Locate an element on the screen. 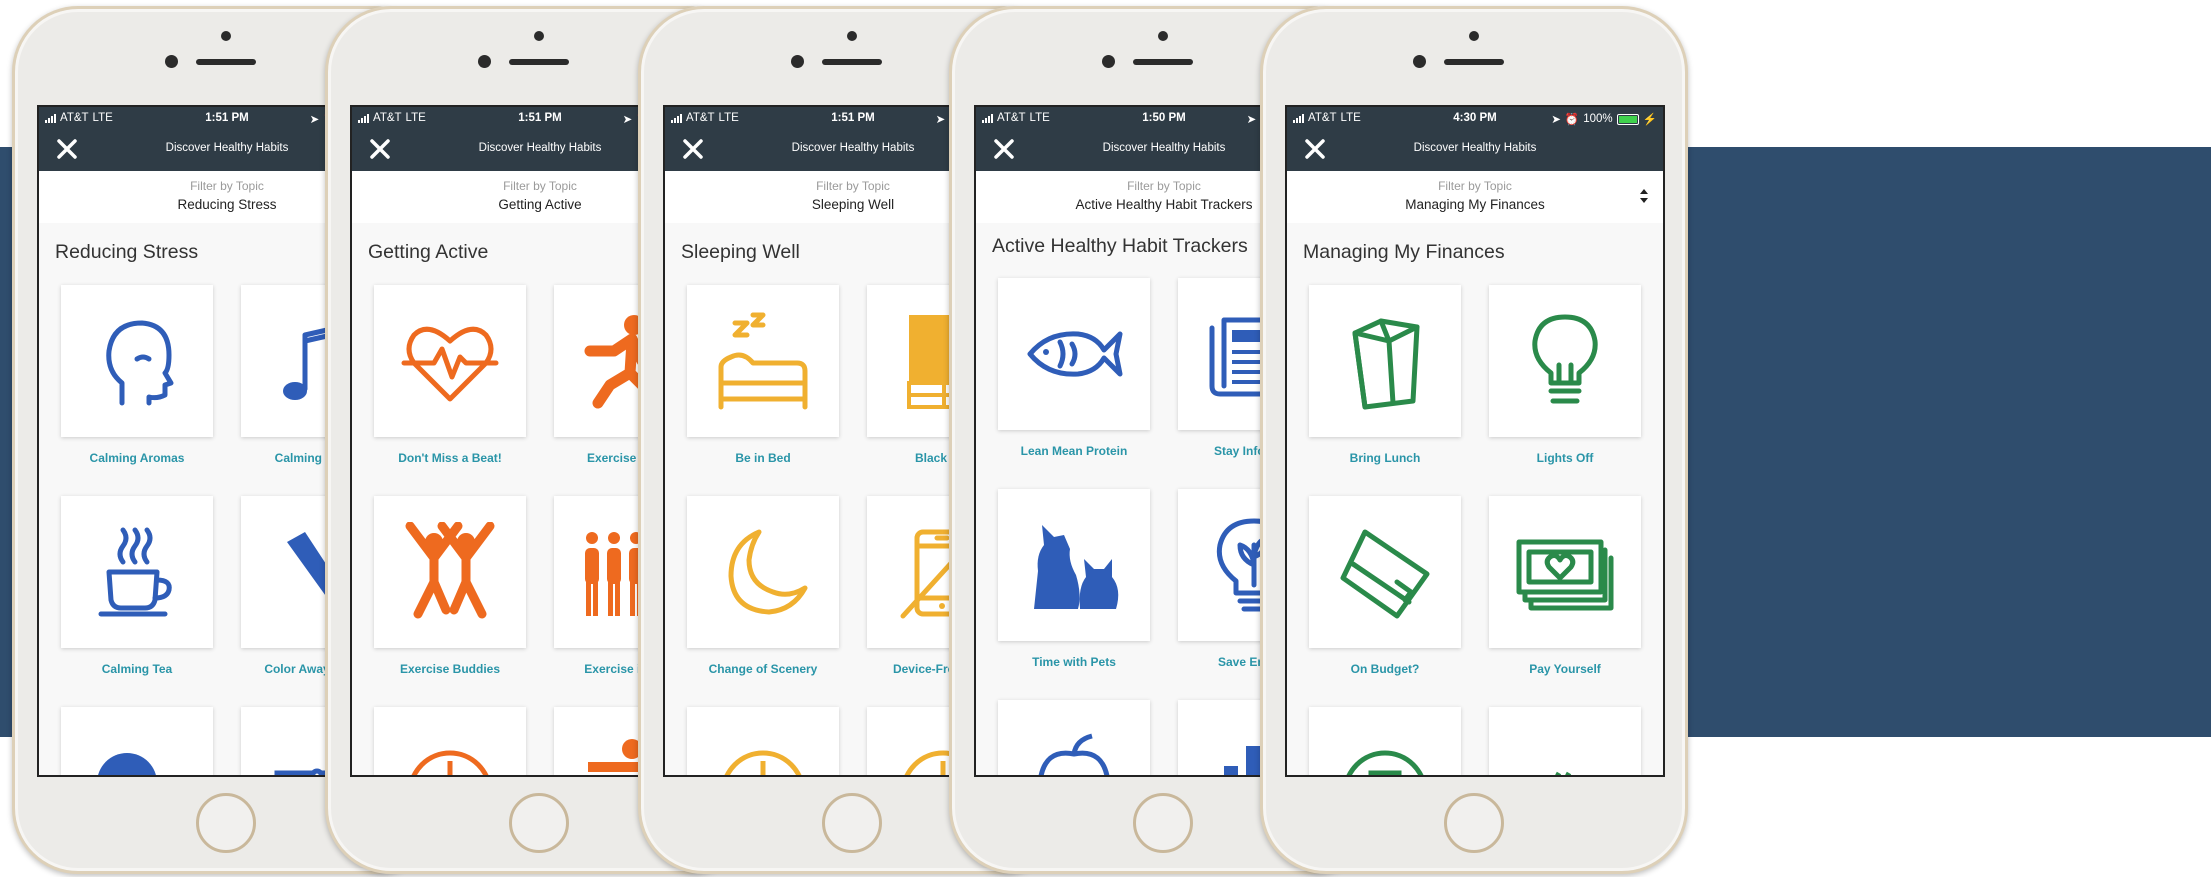 This screenshot has height=877, width=2211. status-bar: AT&T LTE 4:30 PM ➤ ⏰ 100% ⚡ is located at coordinates (1475, 119).